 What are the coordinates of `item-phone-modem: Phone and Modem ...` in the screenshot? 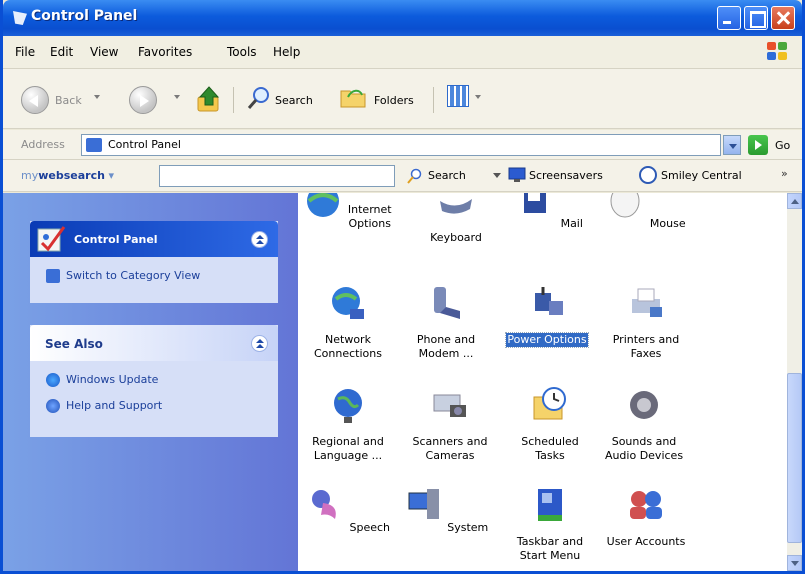 It's located at (446, 322).